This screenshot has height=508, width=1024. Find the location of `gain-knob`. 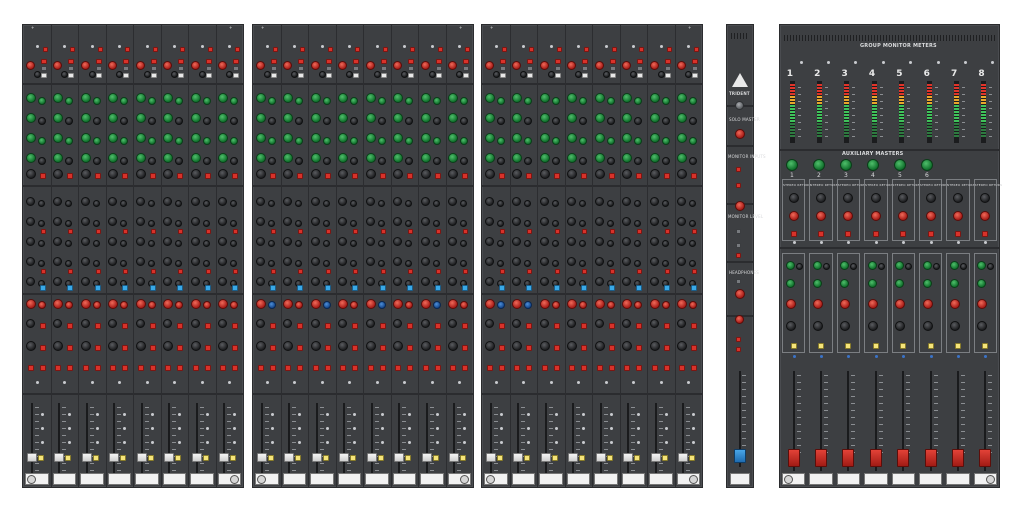

gain-knob is located at coordinates (370, 65).